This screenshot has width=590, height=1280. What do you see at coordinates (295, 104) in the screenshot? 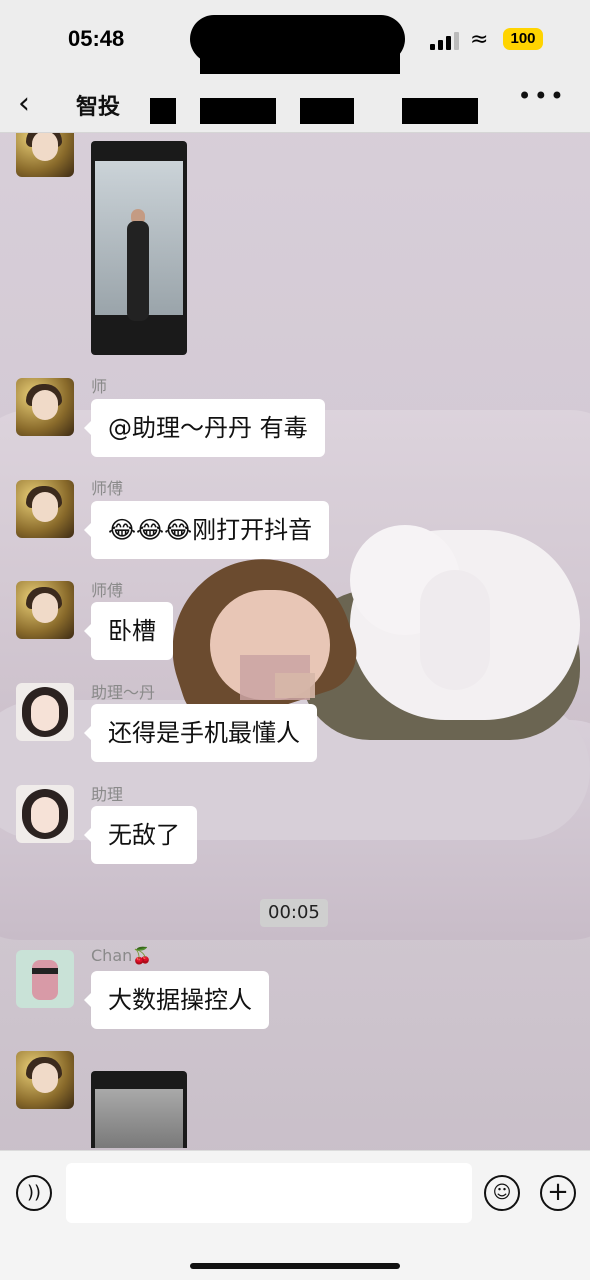
I see `nav-bar: ‹ 智投 •••` at bounding box center [295, 104].